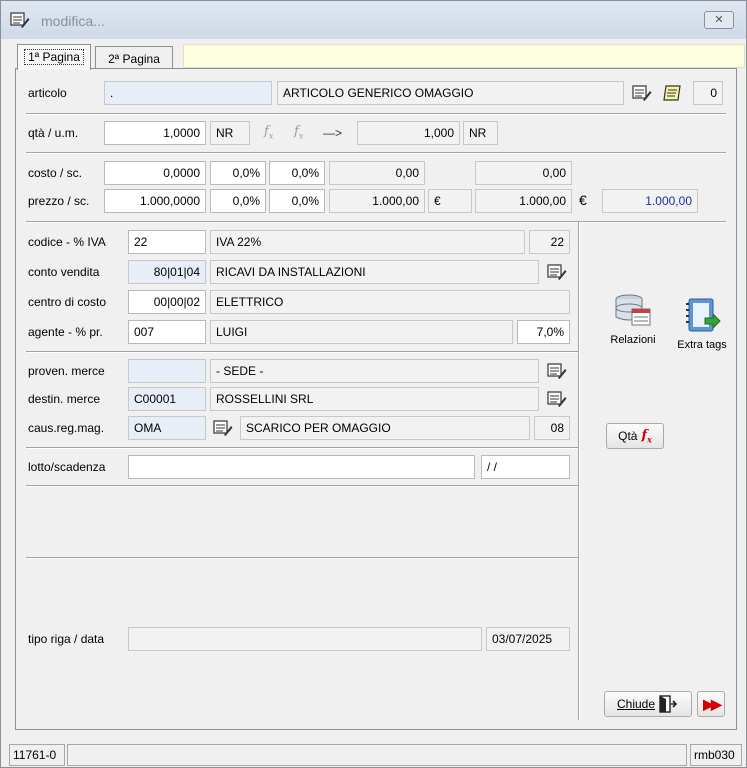 The image size is (747, 768). I want to click on centro-label: centro di costo, so click(67, 302).